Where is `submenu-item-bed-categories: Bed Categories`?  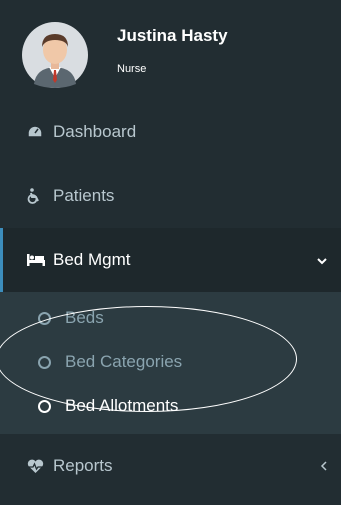
submenu-item-bed-categories: Bed Categories is located at coordinates (170, 362).